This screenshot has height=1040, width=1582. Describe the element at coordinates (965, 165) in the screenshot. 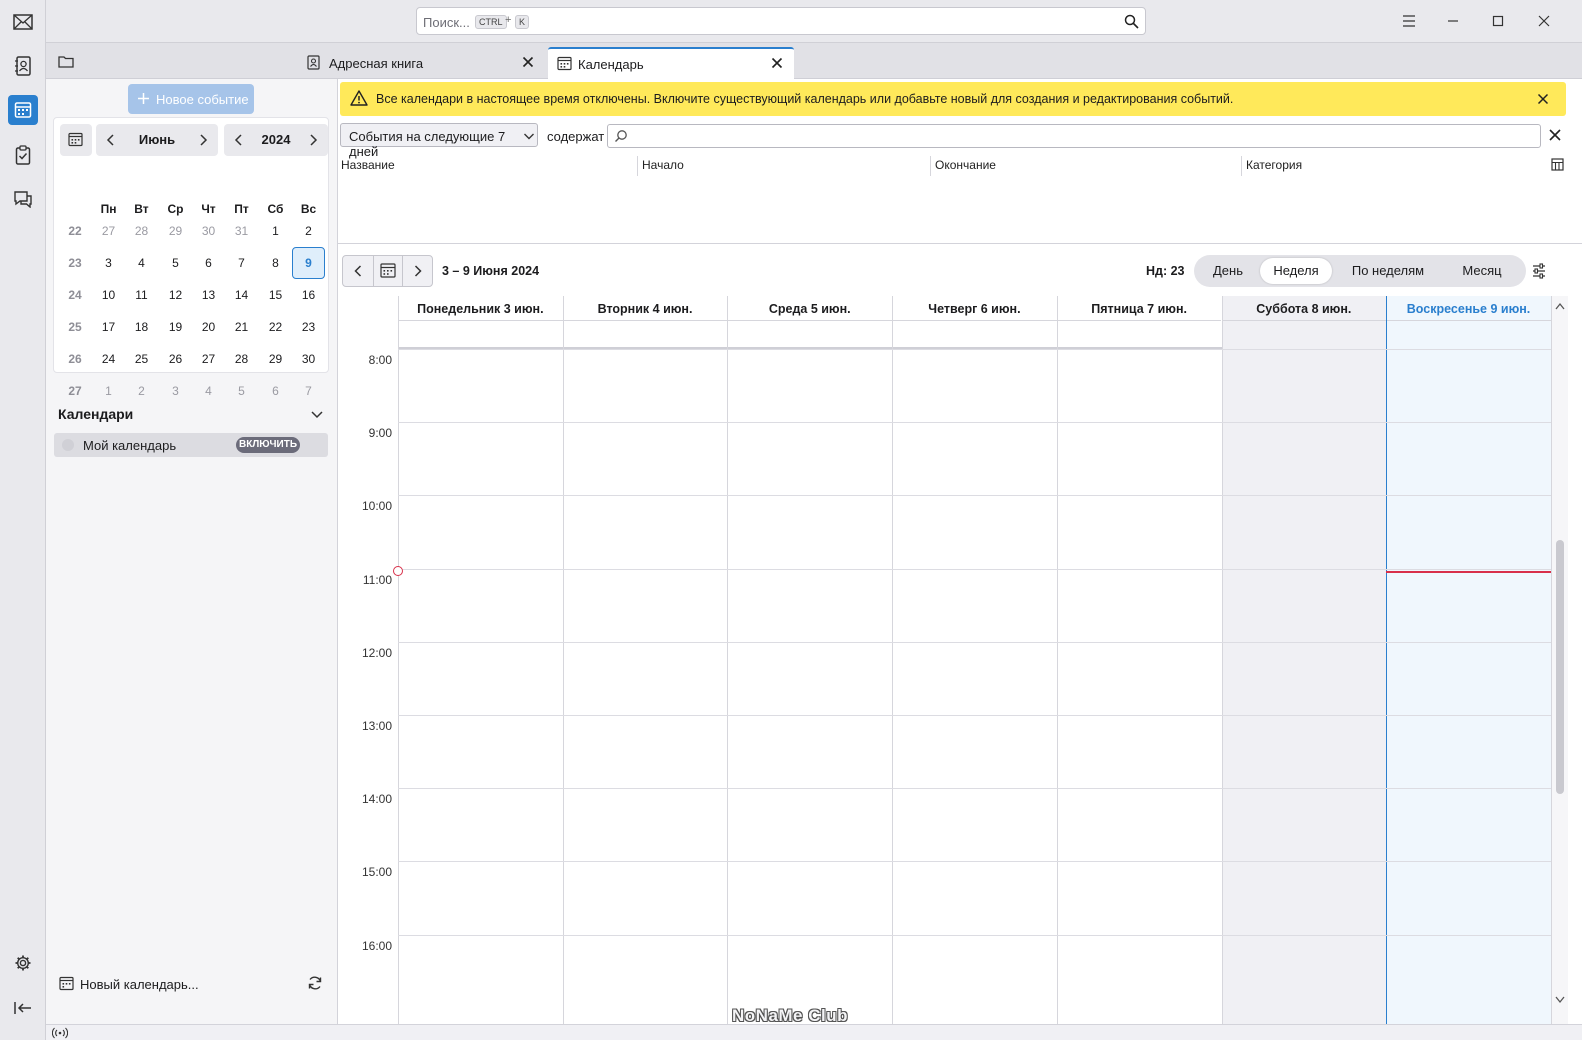

I see `column-end: Окончание` at that location.